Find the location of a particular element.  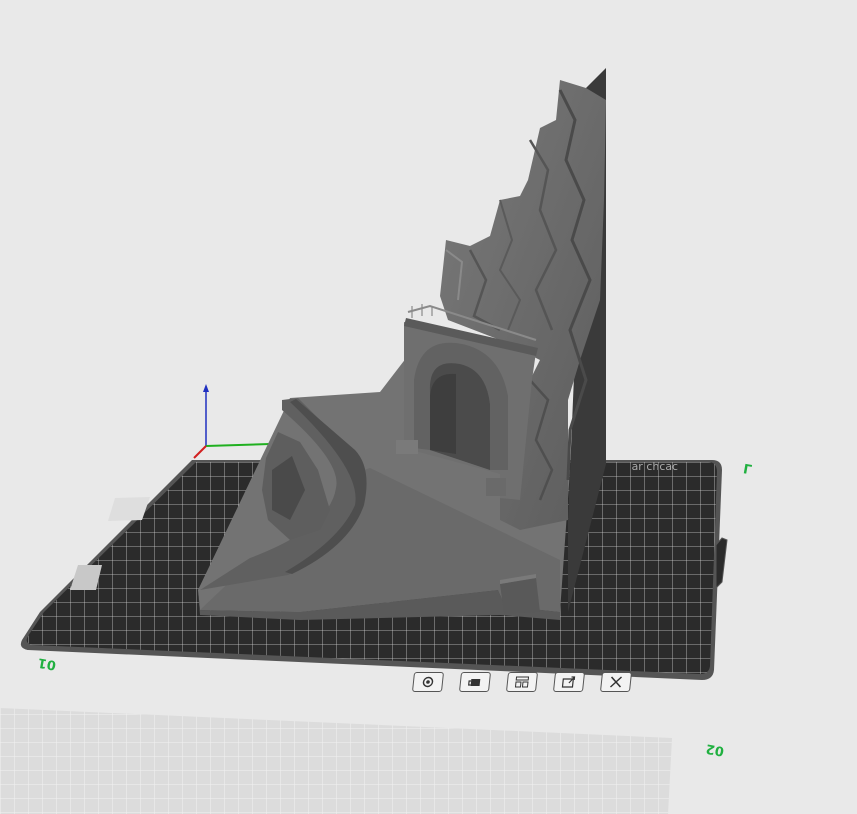

axis-gizmo is located at coordinates (232, 421).